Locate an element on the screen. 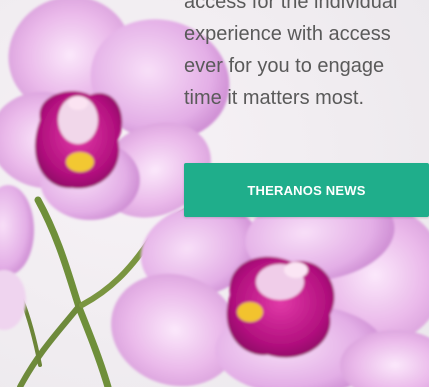 The height and width of the screenshot is (387, 429). intro-line: ever for you to engage is located at coordinates (284, 66).